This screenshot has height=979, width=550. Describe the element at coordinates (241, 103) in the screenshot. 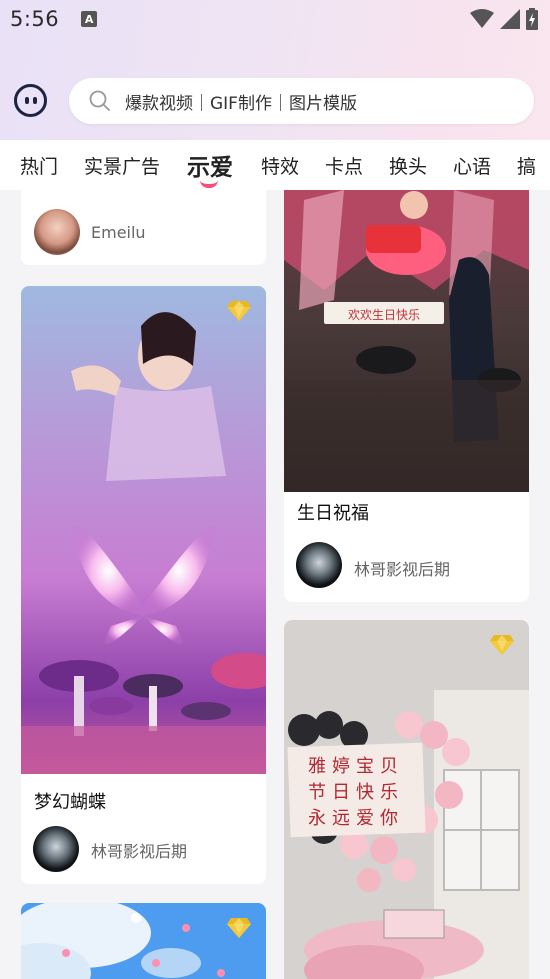

I see `search-placeholder: 爆款视频｜GIF制作｜图片模版` at that location.